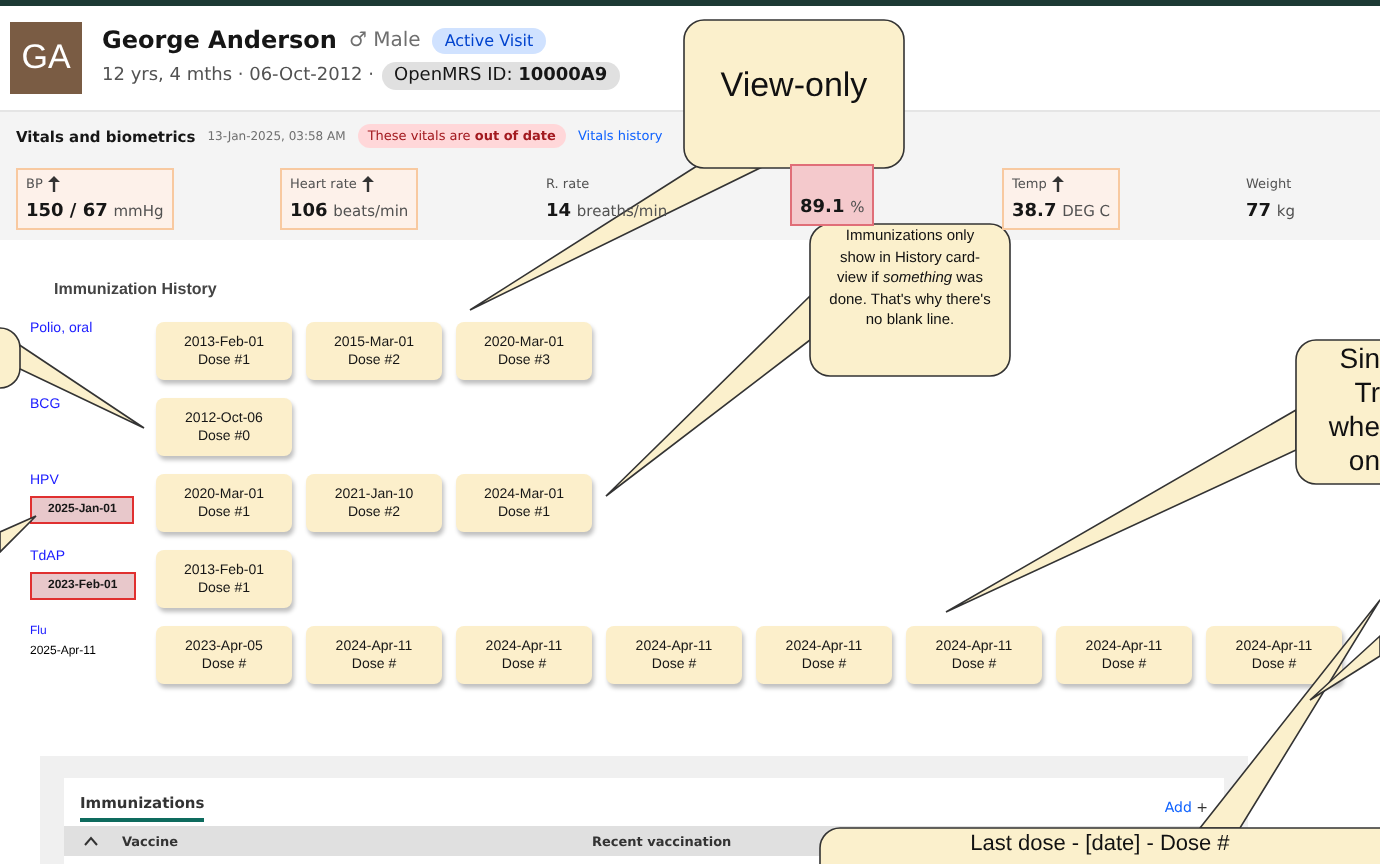 Image resolution: width=1380 pixels, height=864 pixels. Describe the element at coordinates (384, 40) in the screenshot. I see `patient-sex: ♂ Male` at that location.